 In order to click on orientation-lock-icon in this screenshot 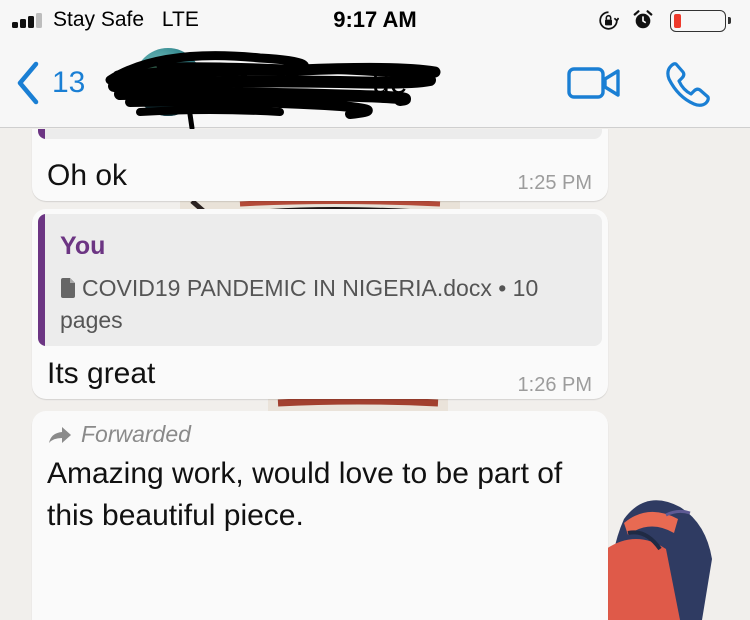, I will do `click(609, 20)`.